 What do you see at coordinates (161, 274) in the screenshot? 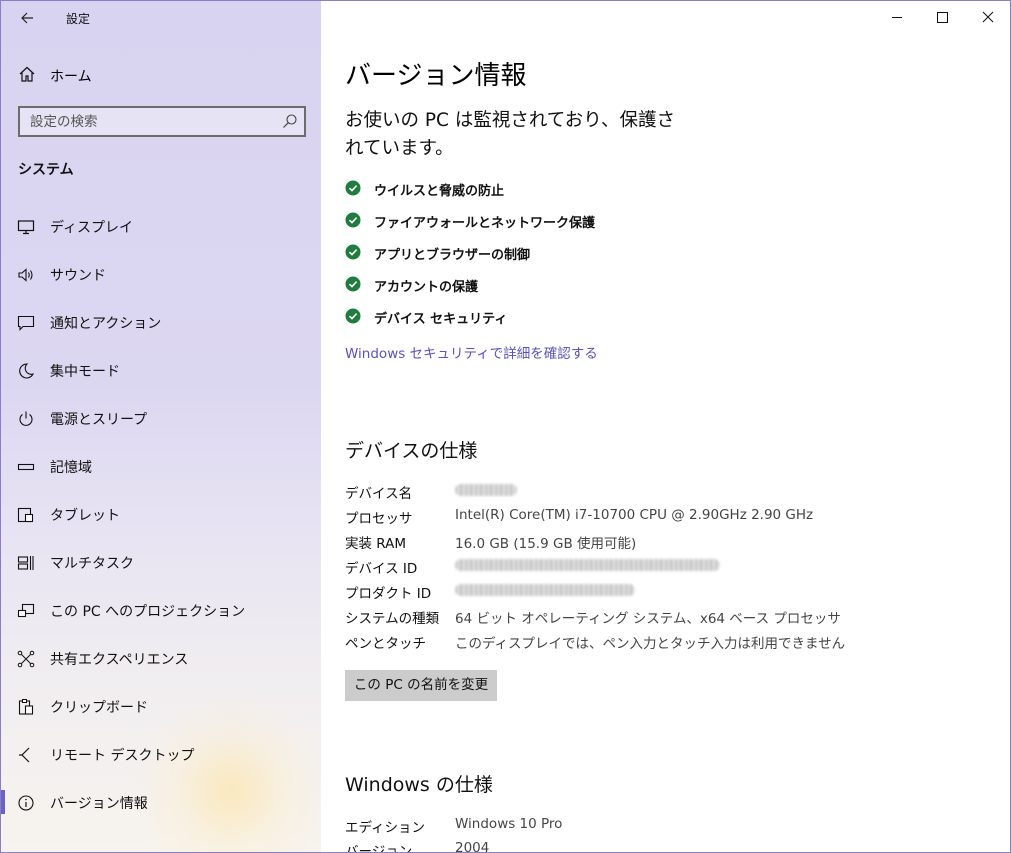
I see `sidebar-item-sound: サウンド` at bounding box center [161, 274].